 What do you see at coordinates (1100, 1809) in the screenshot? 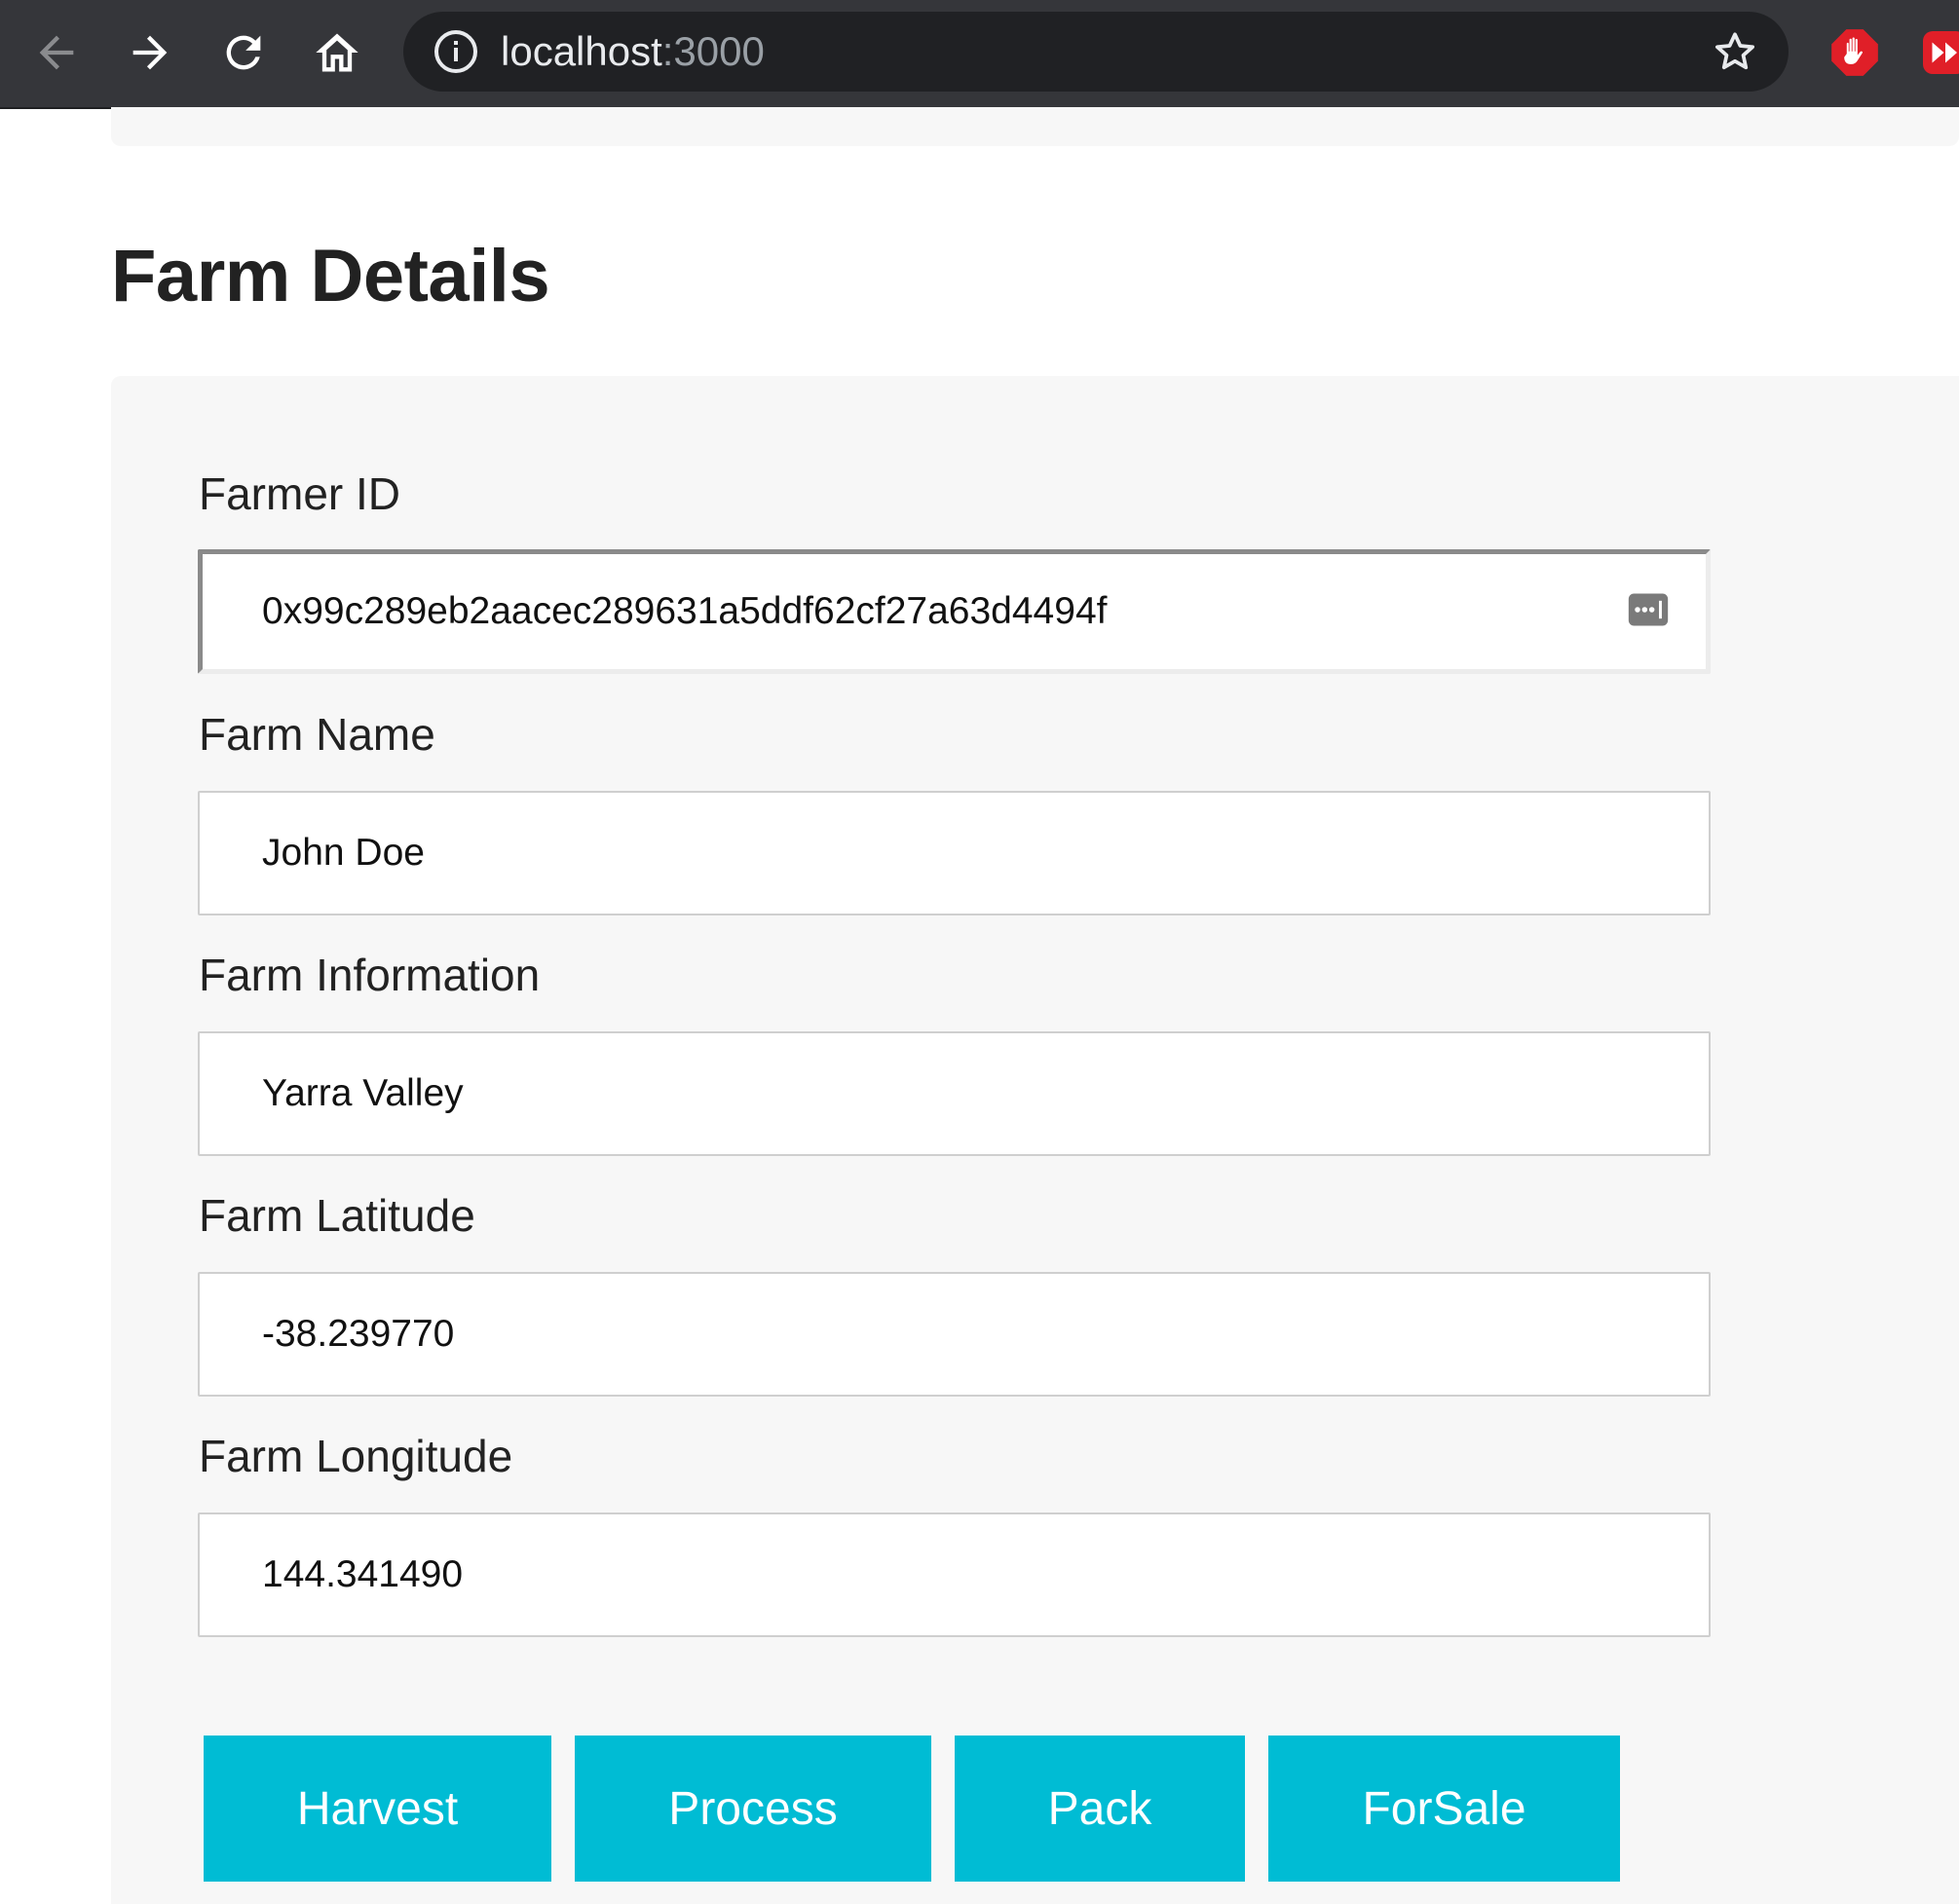
I see `pack-button: Pack` at bounding box center [1100, 1809].